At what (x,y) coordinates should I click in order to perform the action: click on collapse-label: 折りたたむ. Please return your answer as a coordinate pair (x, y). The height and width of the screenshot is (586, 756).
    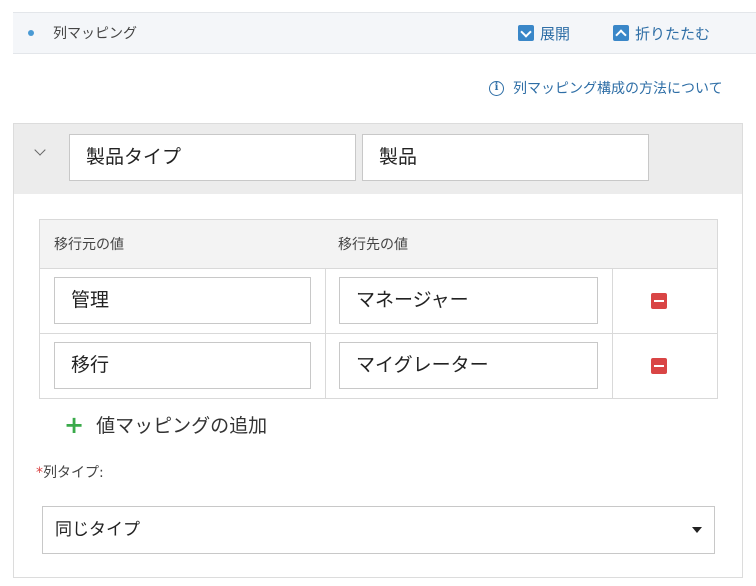
    Looking at the image, I should click on (673, 33).